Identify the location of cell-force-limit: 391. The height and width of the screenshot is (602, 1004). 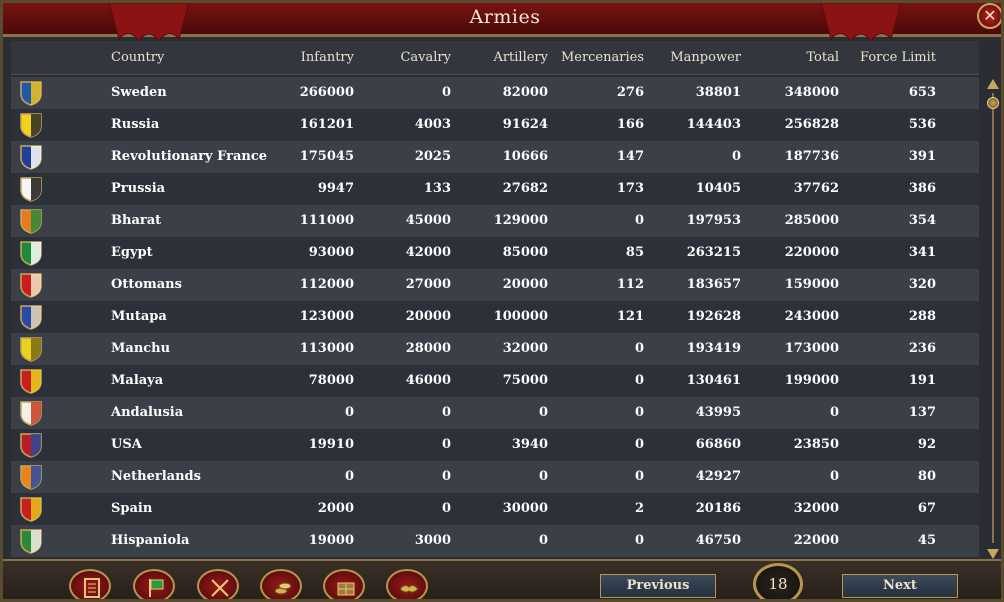
(922, 156).